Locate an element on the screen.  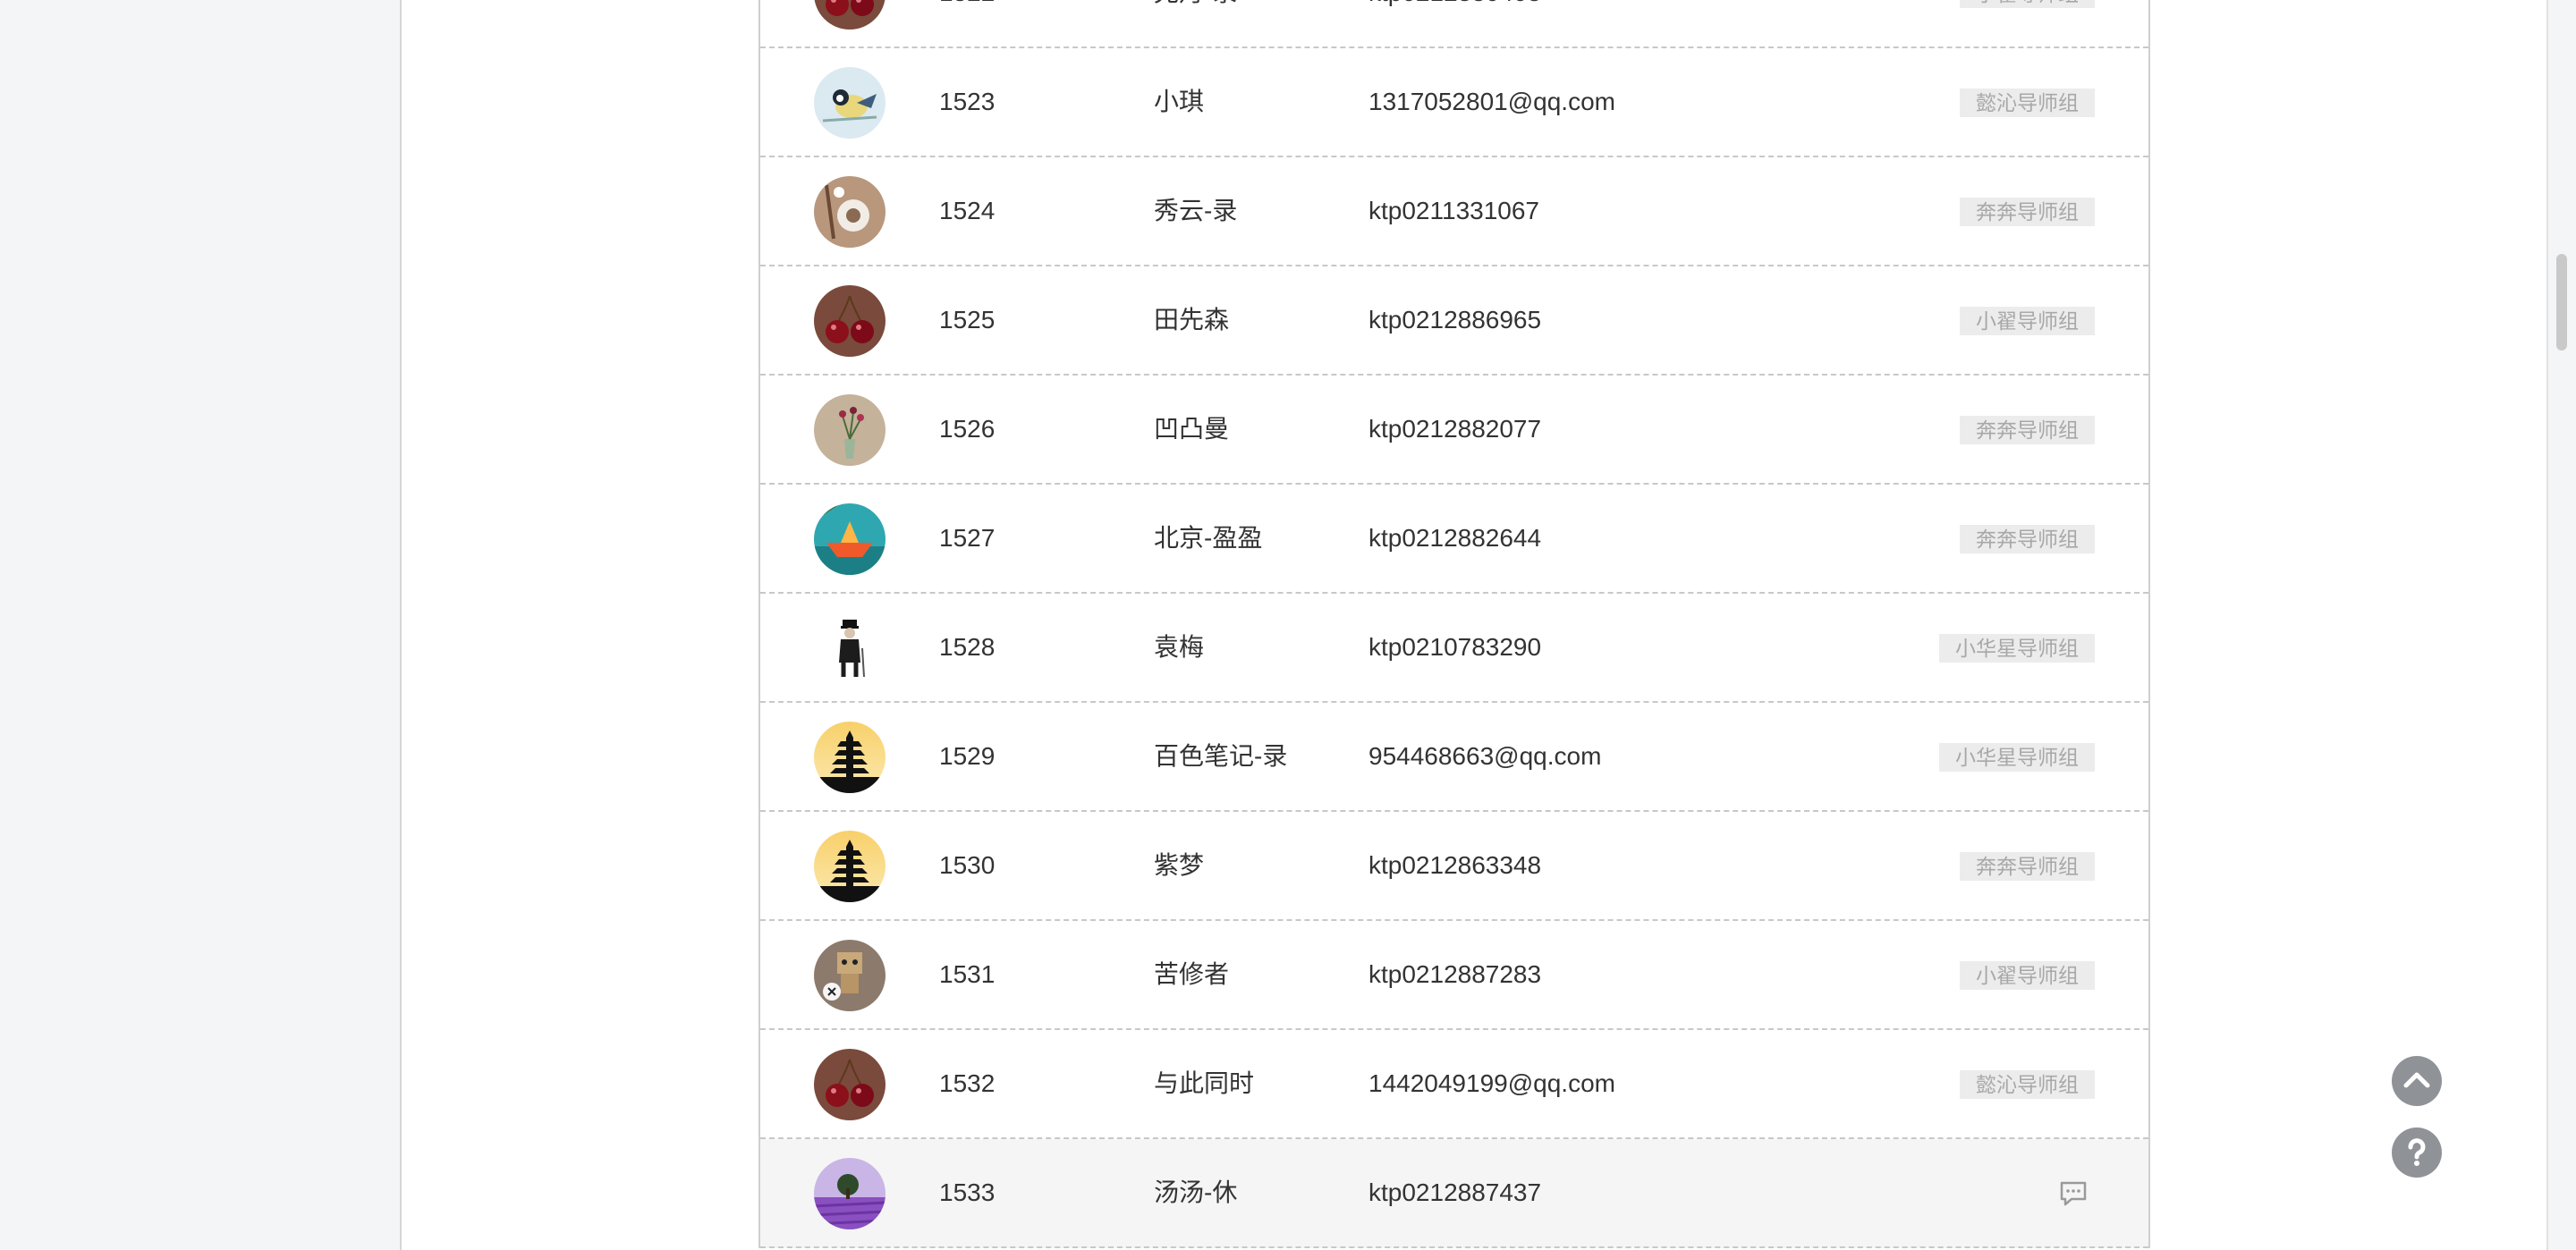
table-row: 1523 小琪 1317052801@qq.com 懿沁导师组 is located at coordinates (1454, 103).